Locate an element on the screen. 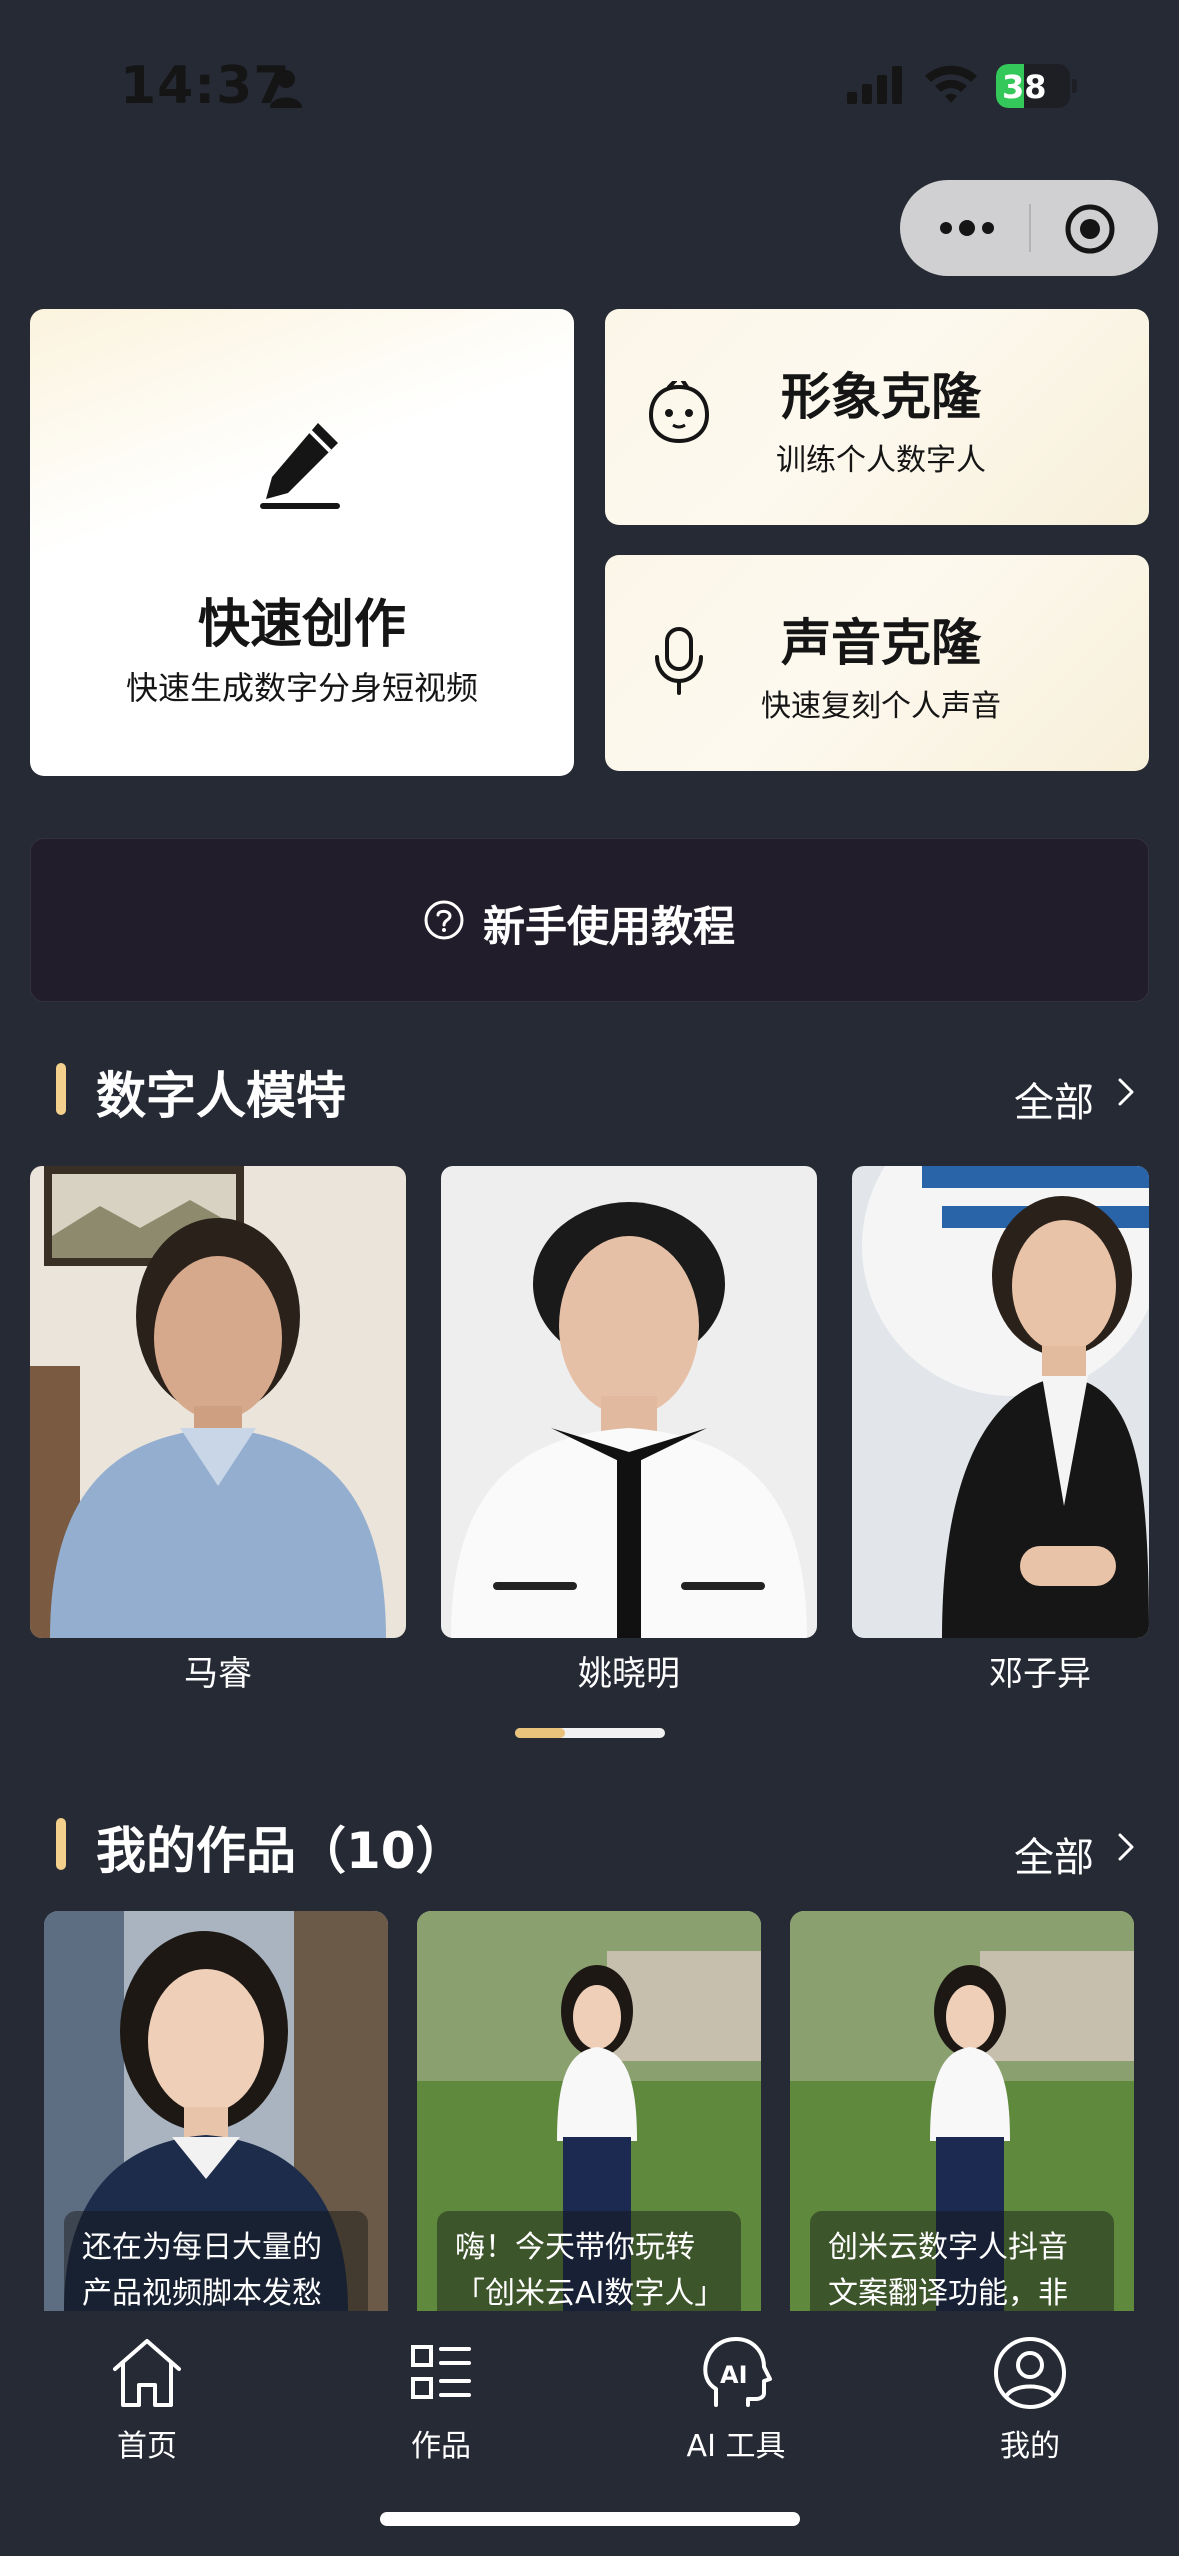 This screenshot has width=1179, height=2556. work-caption: 嗨！今天带你玩转「创米云AI数字人」 is located at coordinates (589, 2261).